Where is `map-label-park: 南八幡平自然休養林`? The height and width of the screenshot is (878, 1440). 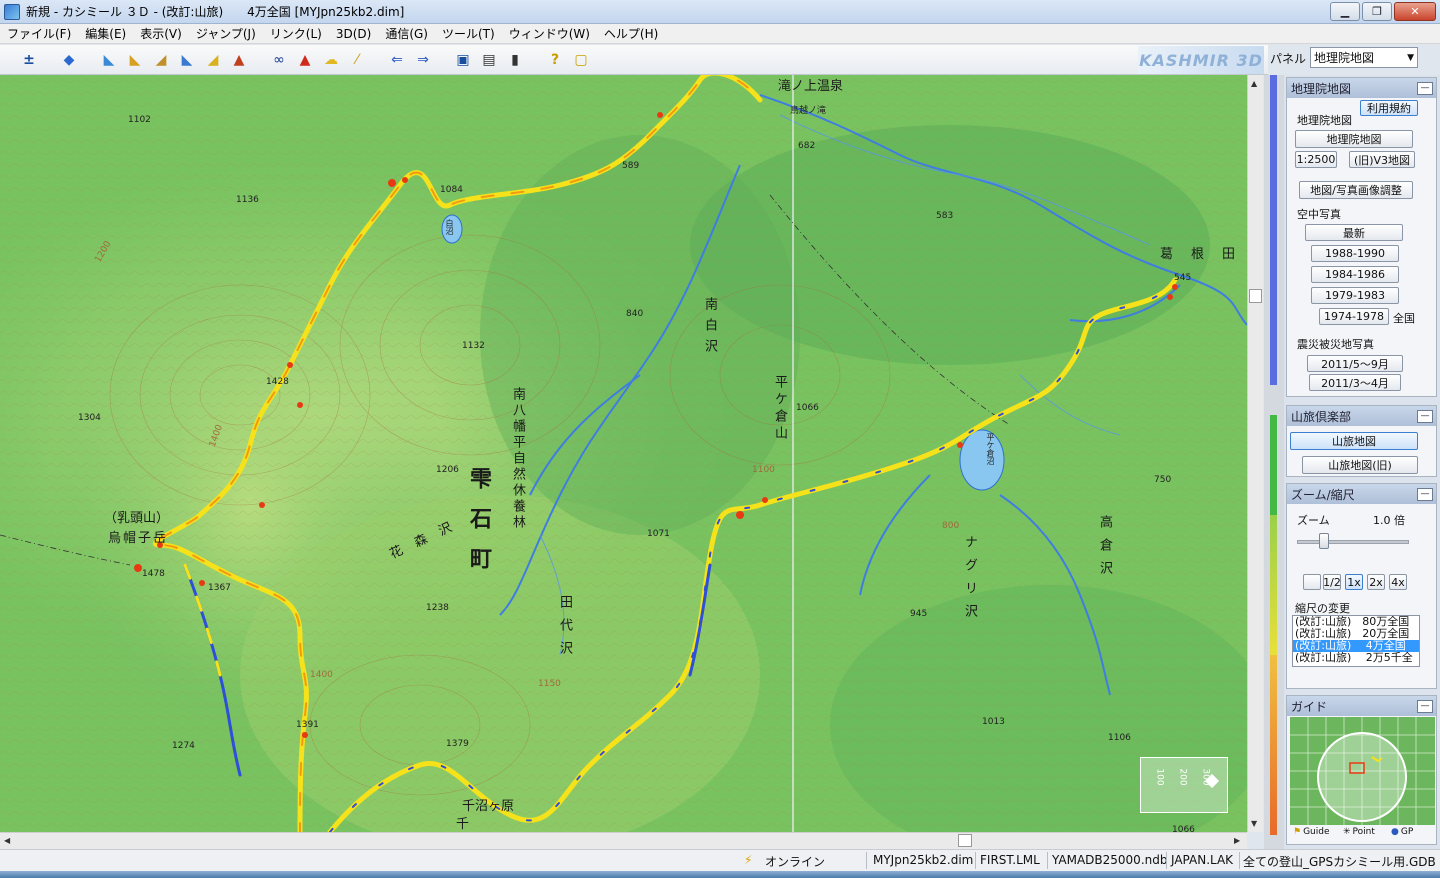 map-label-park: 南八幡平自然休養林 is located at coordinates (517, 459).